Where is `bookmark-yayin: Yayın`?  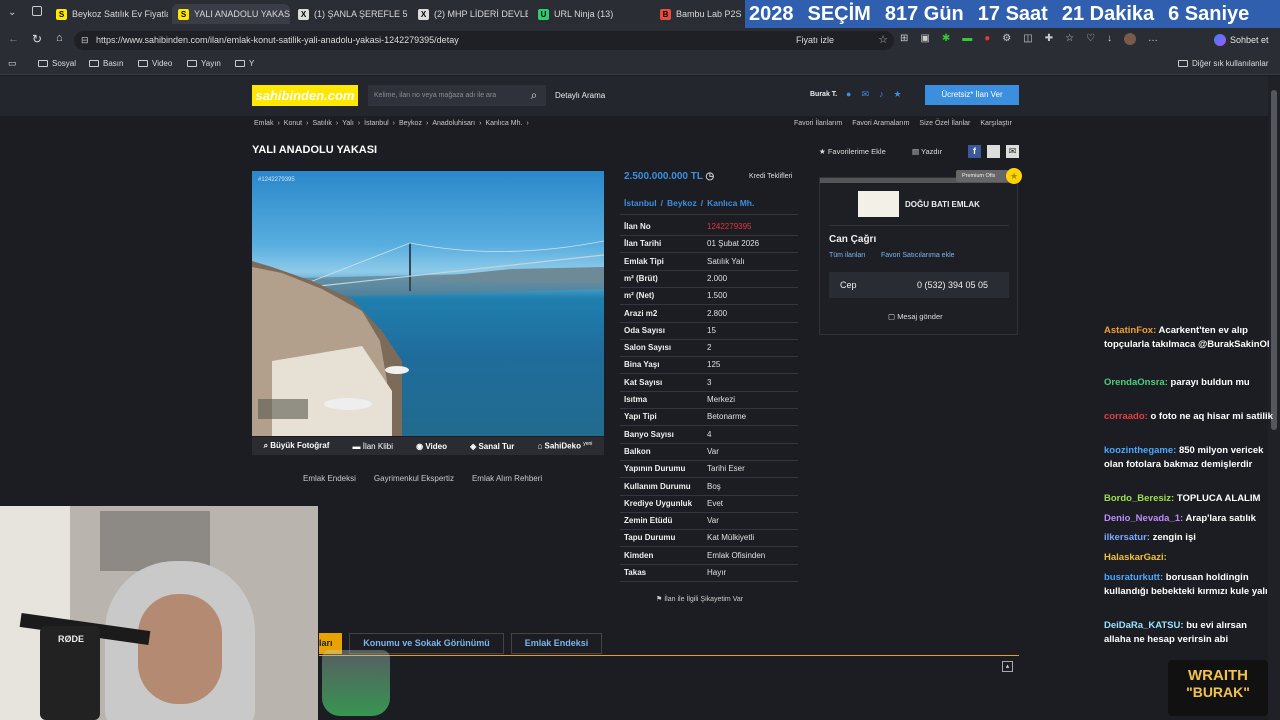
bookmark-yayin: Yayın is located at coordinates (204, 63).